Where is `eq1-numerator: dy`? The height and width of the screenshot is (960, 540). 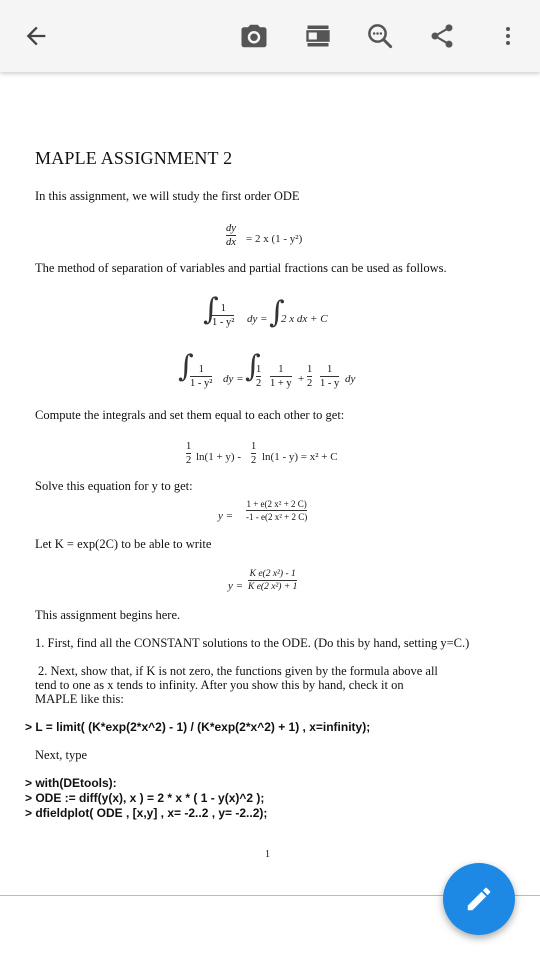
eq1-numerator: dy is located at coordinates (231, 228).